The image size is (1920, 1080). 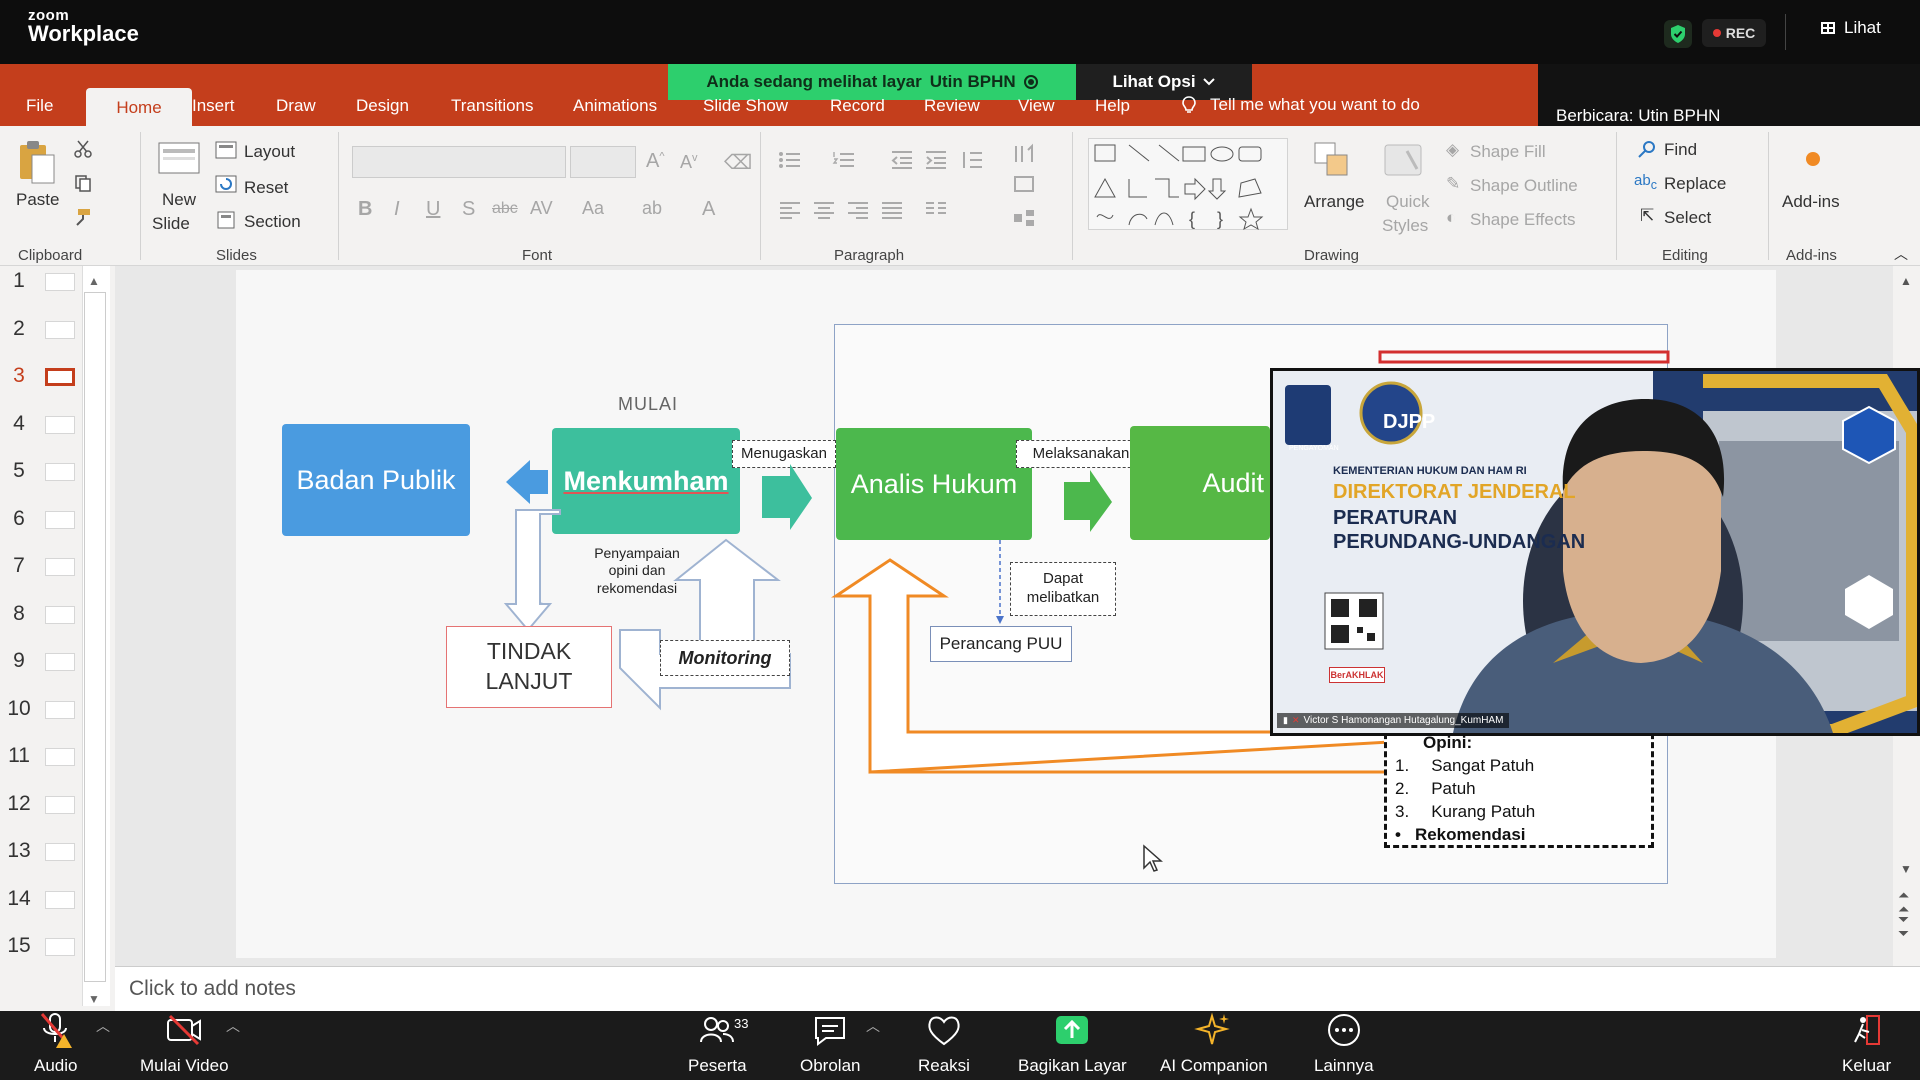 What do you see at coordinates (226, 184) in the screenshot?
I see `reset-icon` at bounding box center [226, 184].